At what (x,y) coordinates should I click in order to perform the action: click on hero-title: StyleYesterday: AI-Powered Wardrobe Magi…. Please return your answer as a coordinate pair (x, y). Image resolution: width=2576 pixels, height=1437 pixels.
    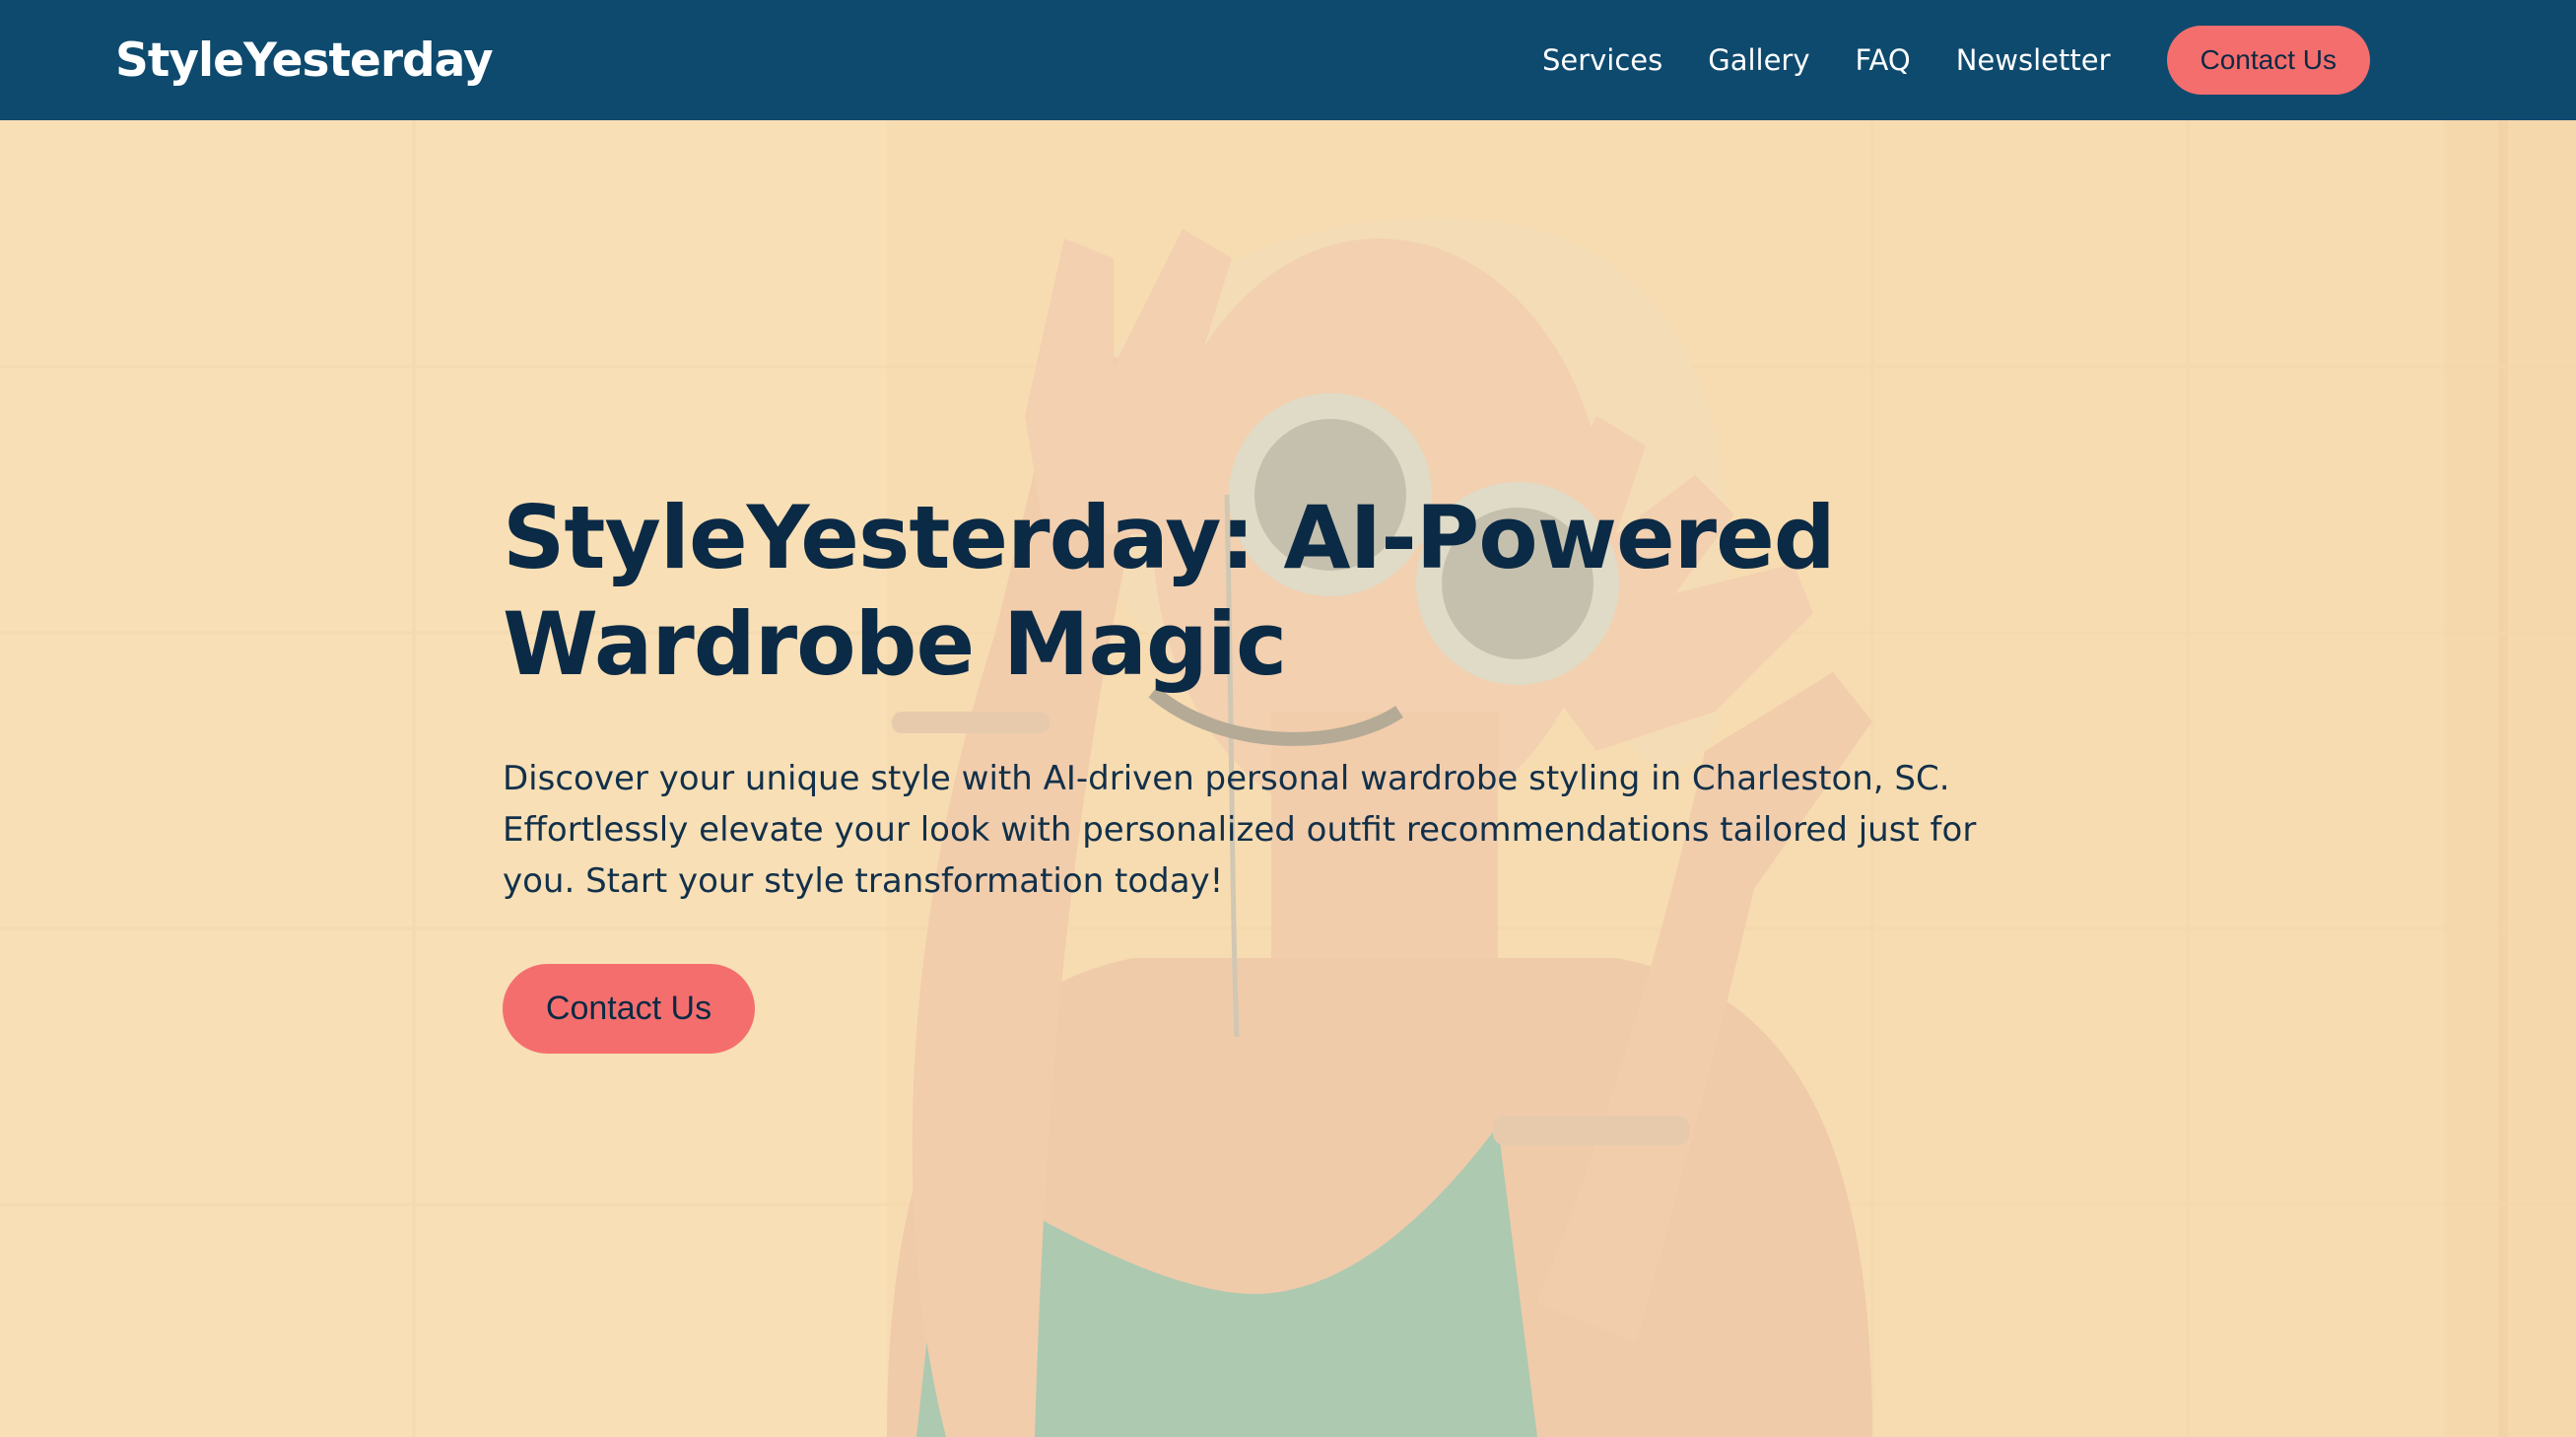
    Looking at the image, I should click on (1169, 591).